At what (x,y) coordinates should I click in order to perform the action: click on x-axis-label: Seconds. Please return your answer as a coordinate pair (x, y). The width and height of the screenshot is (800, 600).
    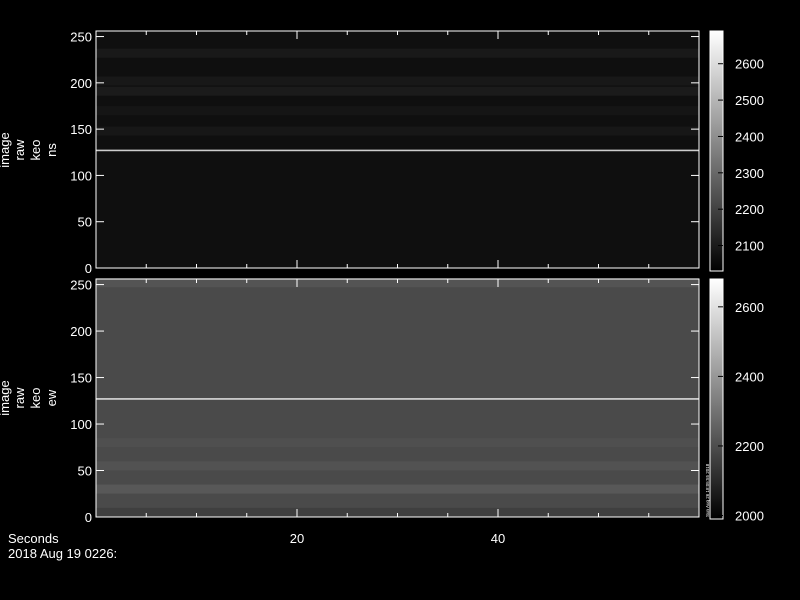
    Looking at the image, I should click on (33, 538).